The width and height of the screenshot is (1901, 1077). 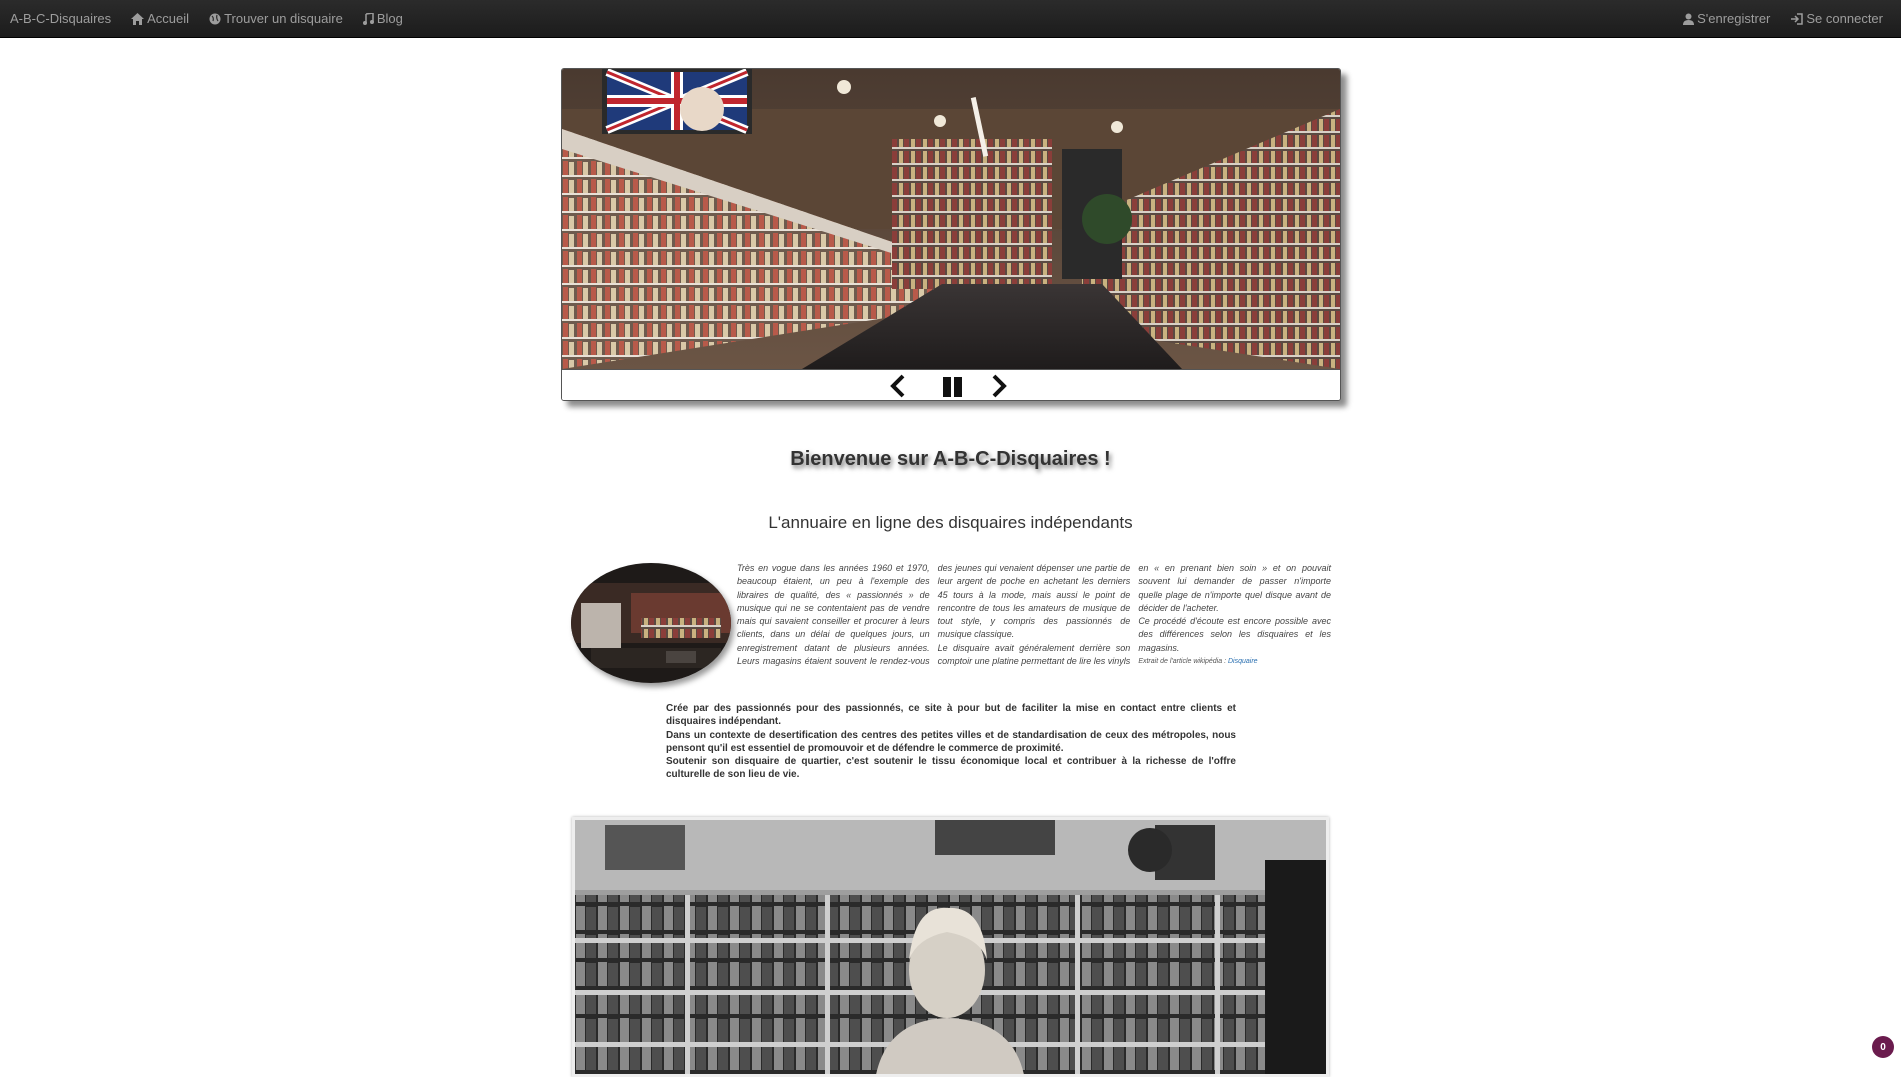 What do you see at coordinates (1734, 18) in the screenshot?
I see `nav-register-label: S'enregistrer` at bounding box center [1734, 18].